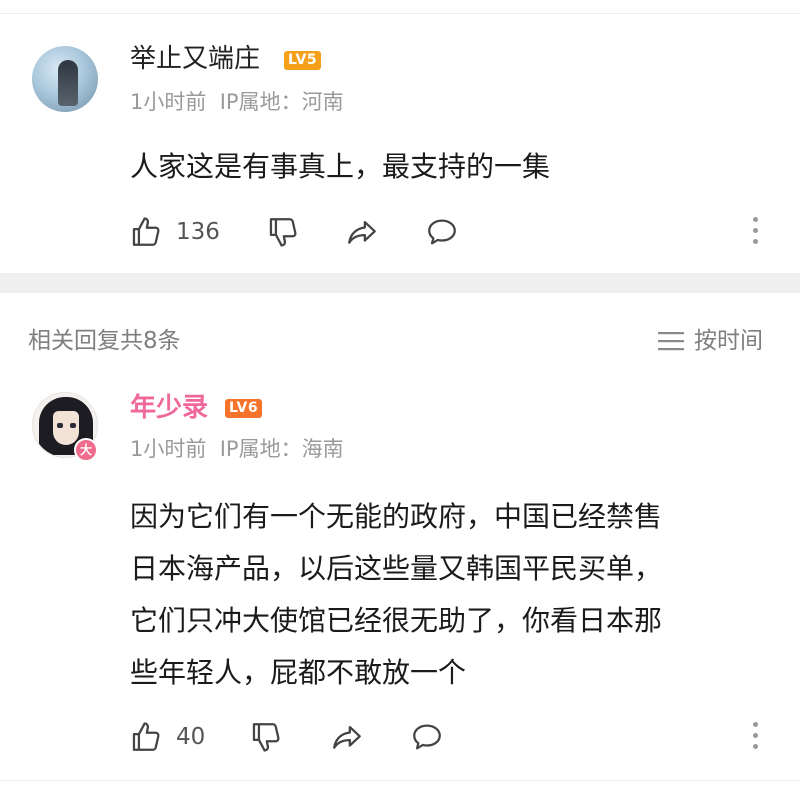 The width and height of the screenshot is (800, 800). What do you see at coordinates (728, 341) in the screenshot?
I see `sort-label: 按时间` at bounding box center [728, 341].